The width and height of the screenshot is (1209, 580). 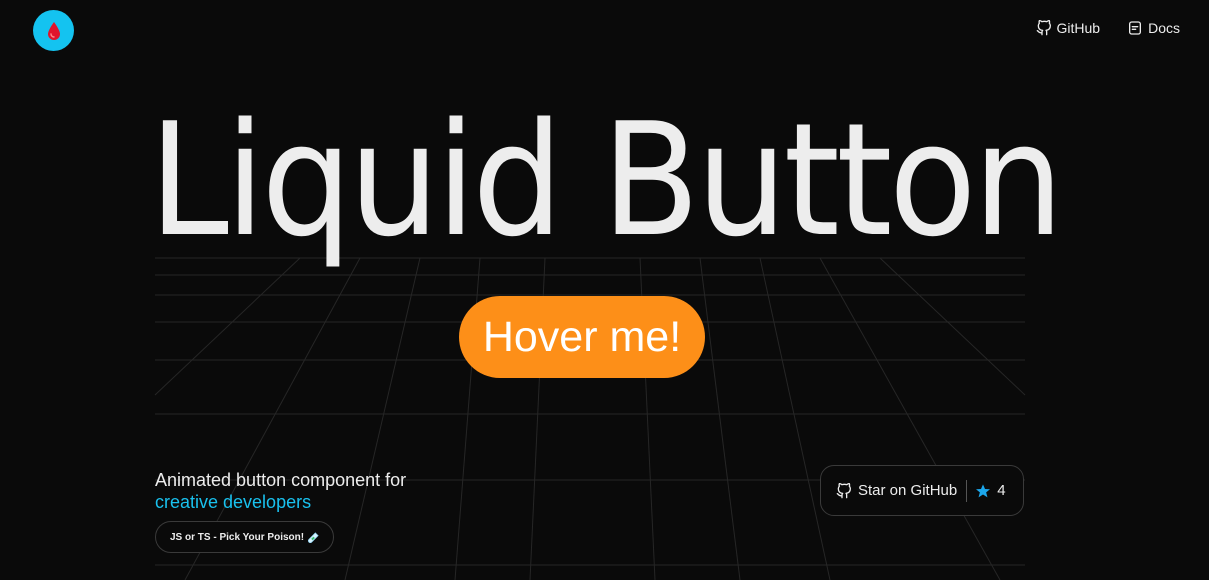 What do you see at coordinates (582, 337) in the screenshot?
I see `liquid-demo-button: Hover me!` at bounding box center [582, 337].